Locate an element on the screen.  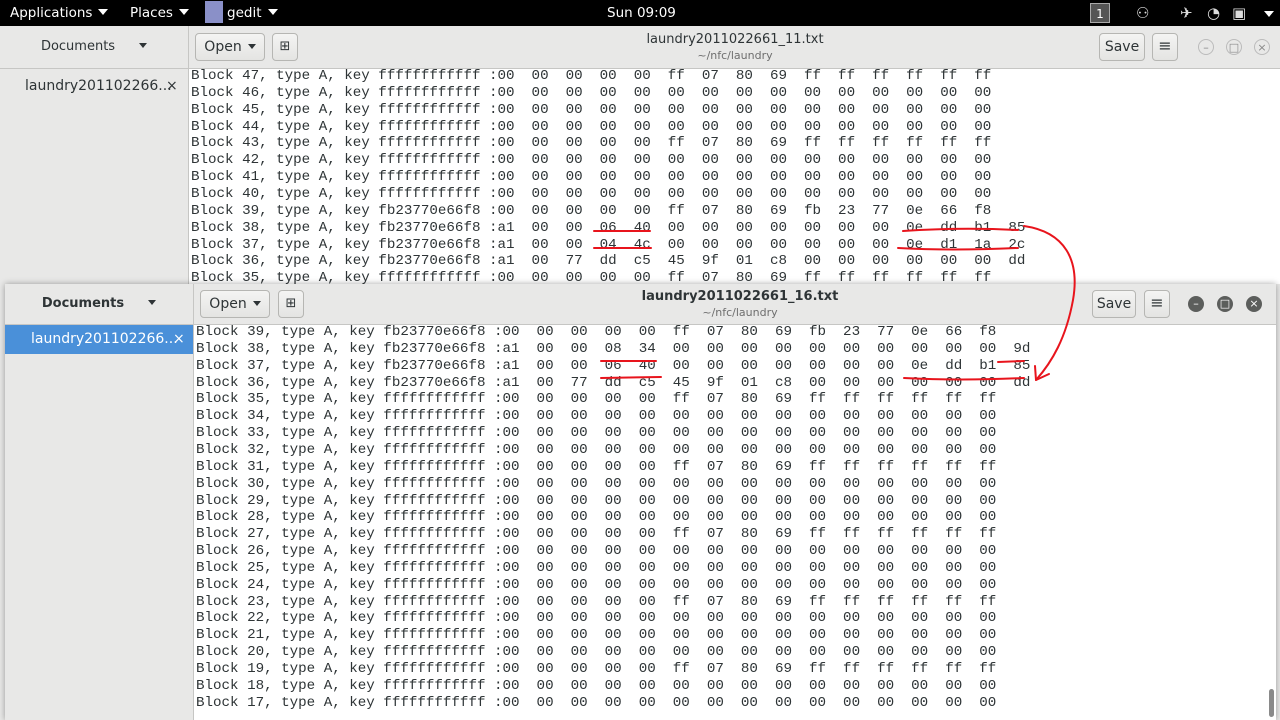
back-documents-sidebar: laundry201102266... × is located at coordinates (94, 176).